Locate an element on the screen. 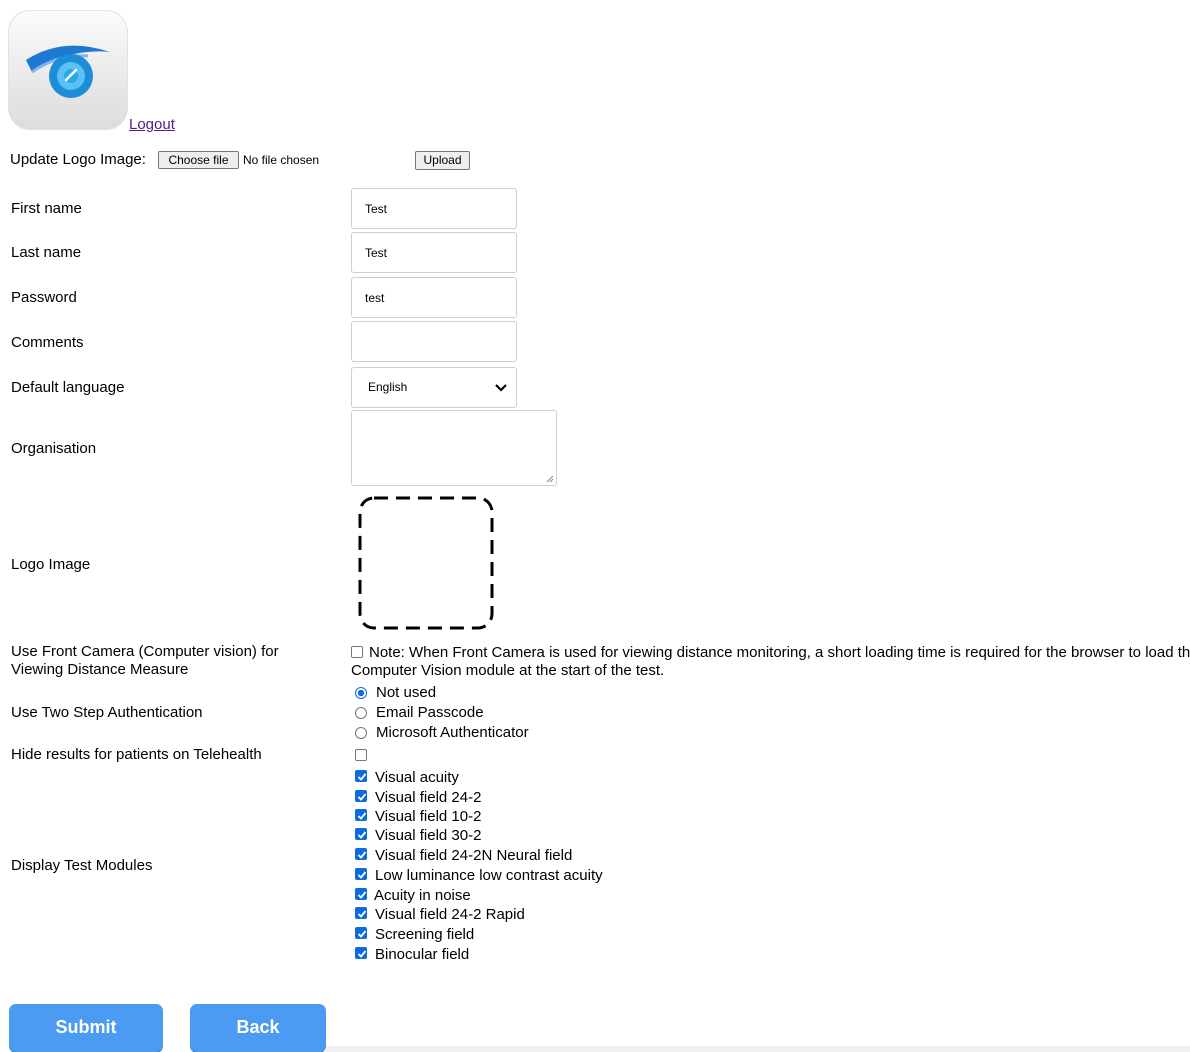 This screenshot has height=1052, width=1190. eye-logo-icon is located at coordinates (68, 71).